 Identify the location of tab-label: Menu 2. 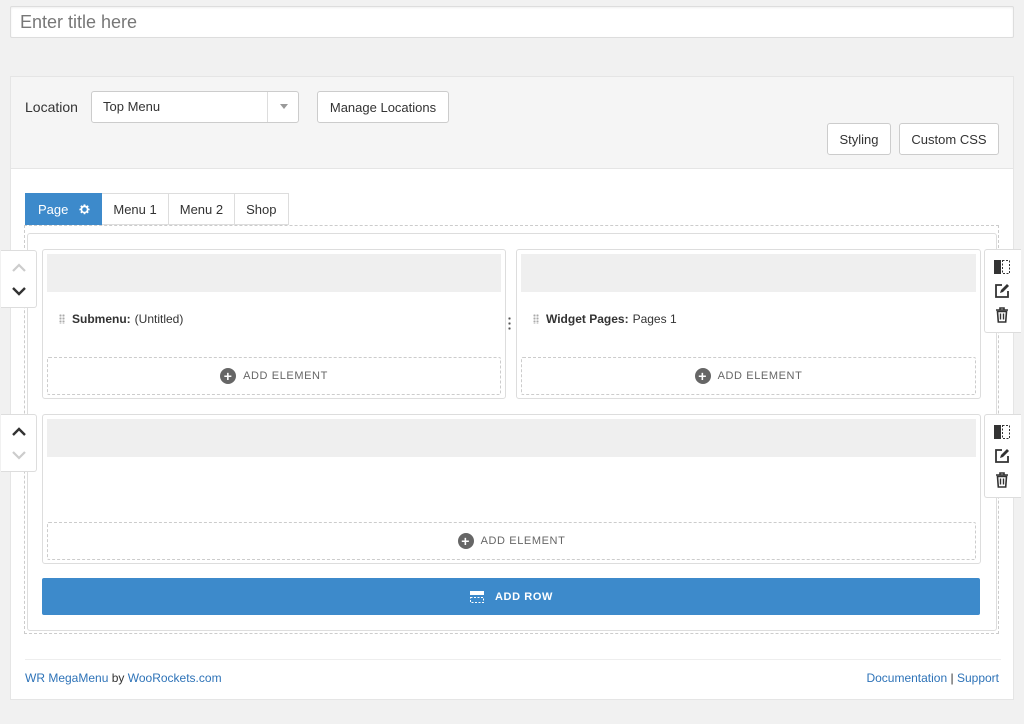
(201, 209).